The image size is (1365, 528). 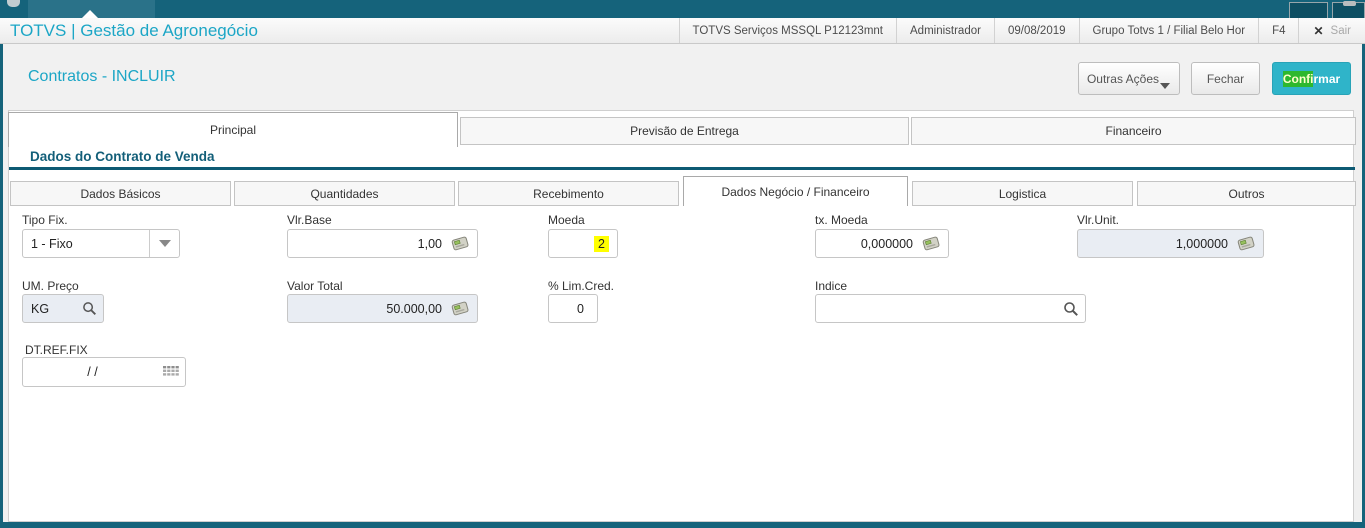 I want to click on subtab-outros: Outros, so click(x=1246, y=193).